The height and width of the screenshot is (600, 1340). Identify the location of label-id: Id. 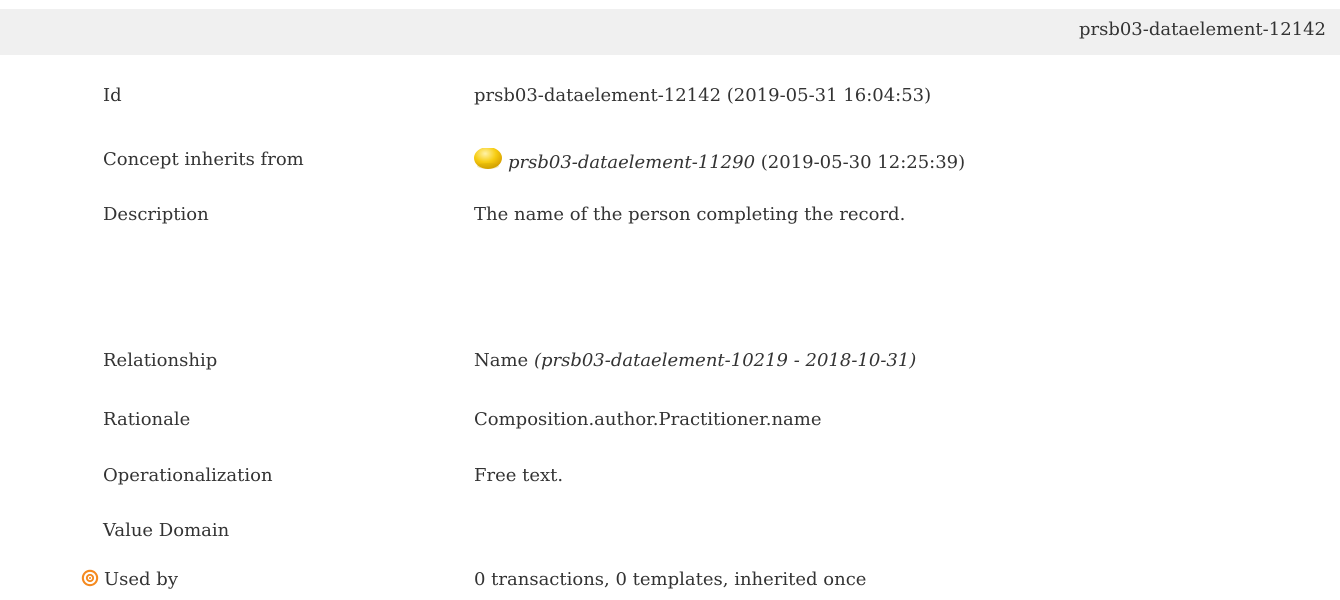
(112, 95).